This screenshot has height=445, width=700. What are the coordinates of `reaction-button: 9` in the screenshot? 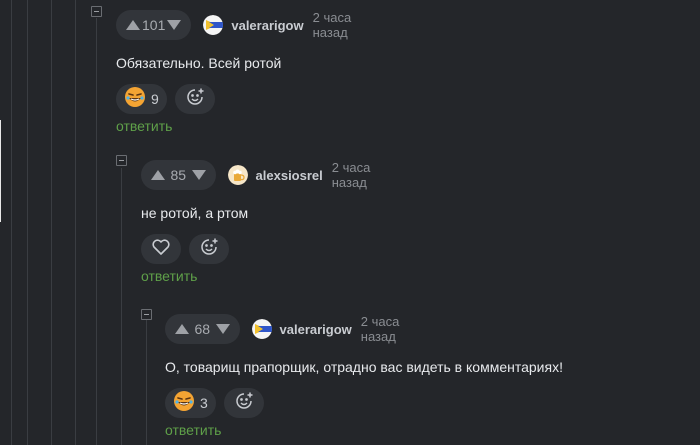 It's located at (141, 99).